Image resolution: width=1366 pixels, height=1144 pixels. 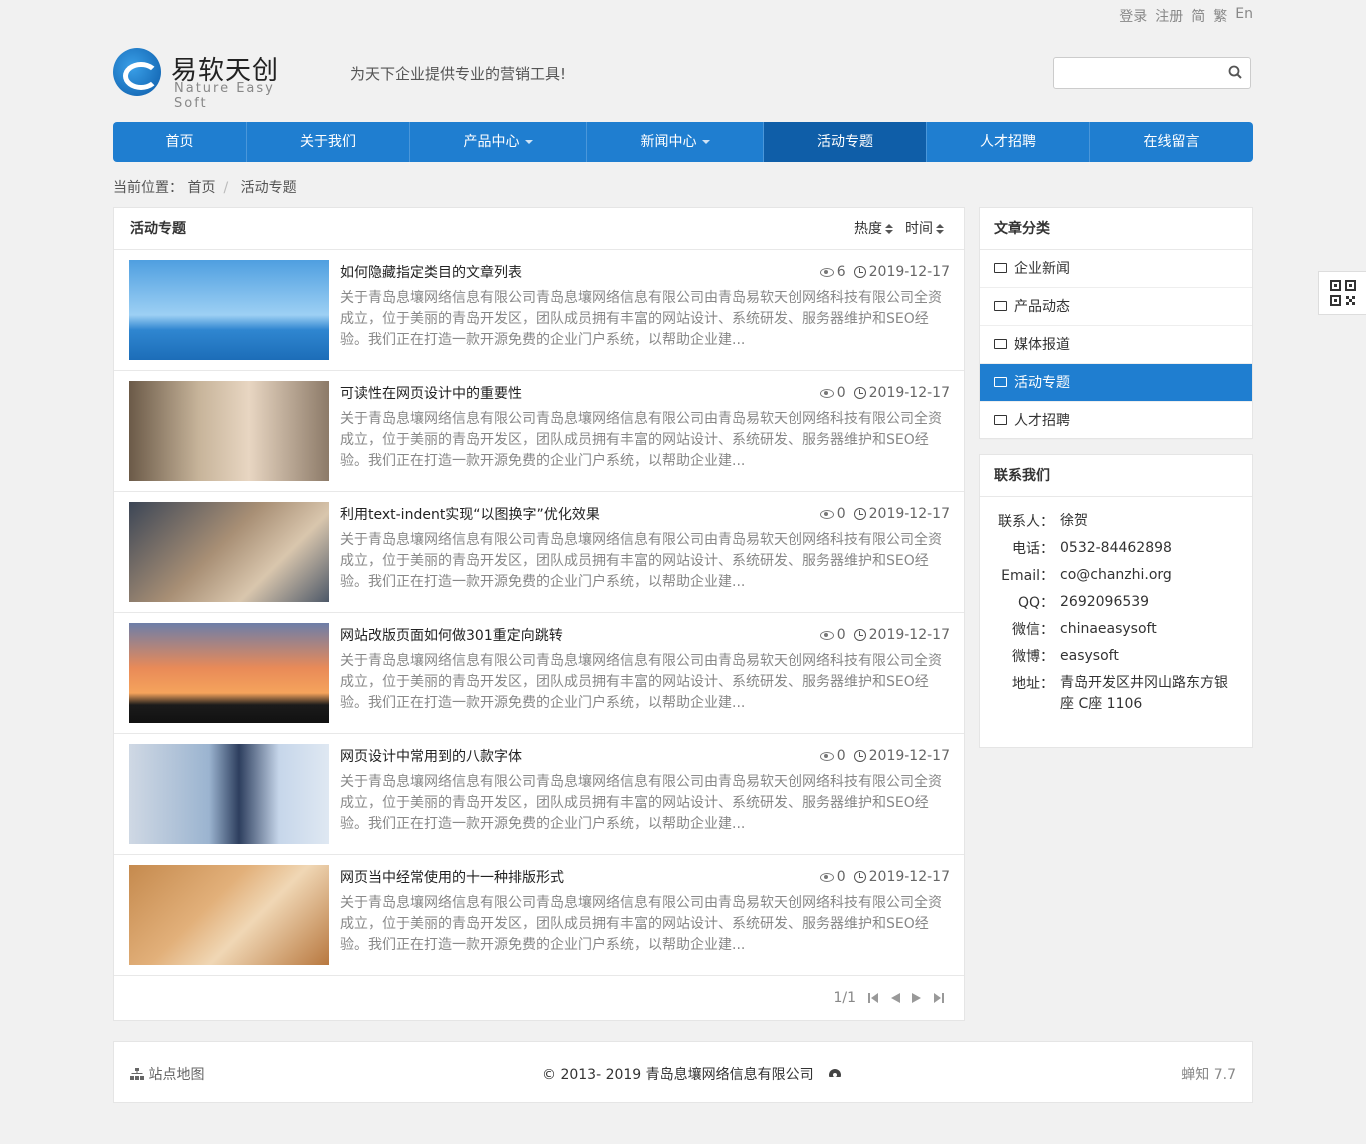 What do you see at coordinates (1220, 16) in the screenshot?
I see `traditional-link: 繁` at bounding box center [1220, 16].